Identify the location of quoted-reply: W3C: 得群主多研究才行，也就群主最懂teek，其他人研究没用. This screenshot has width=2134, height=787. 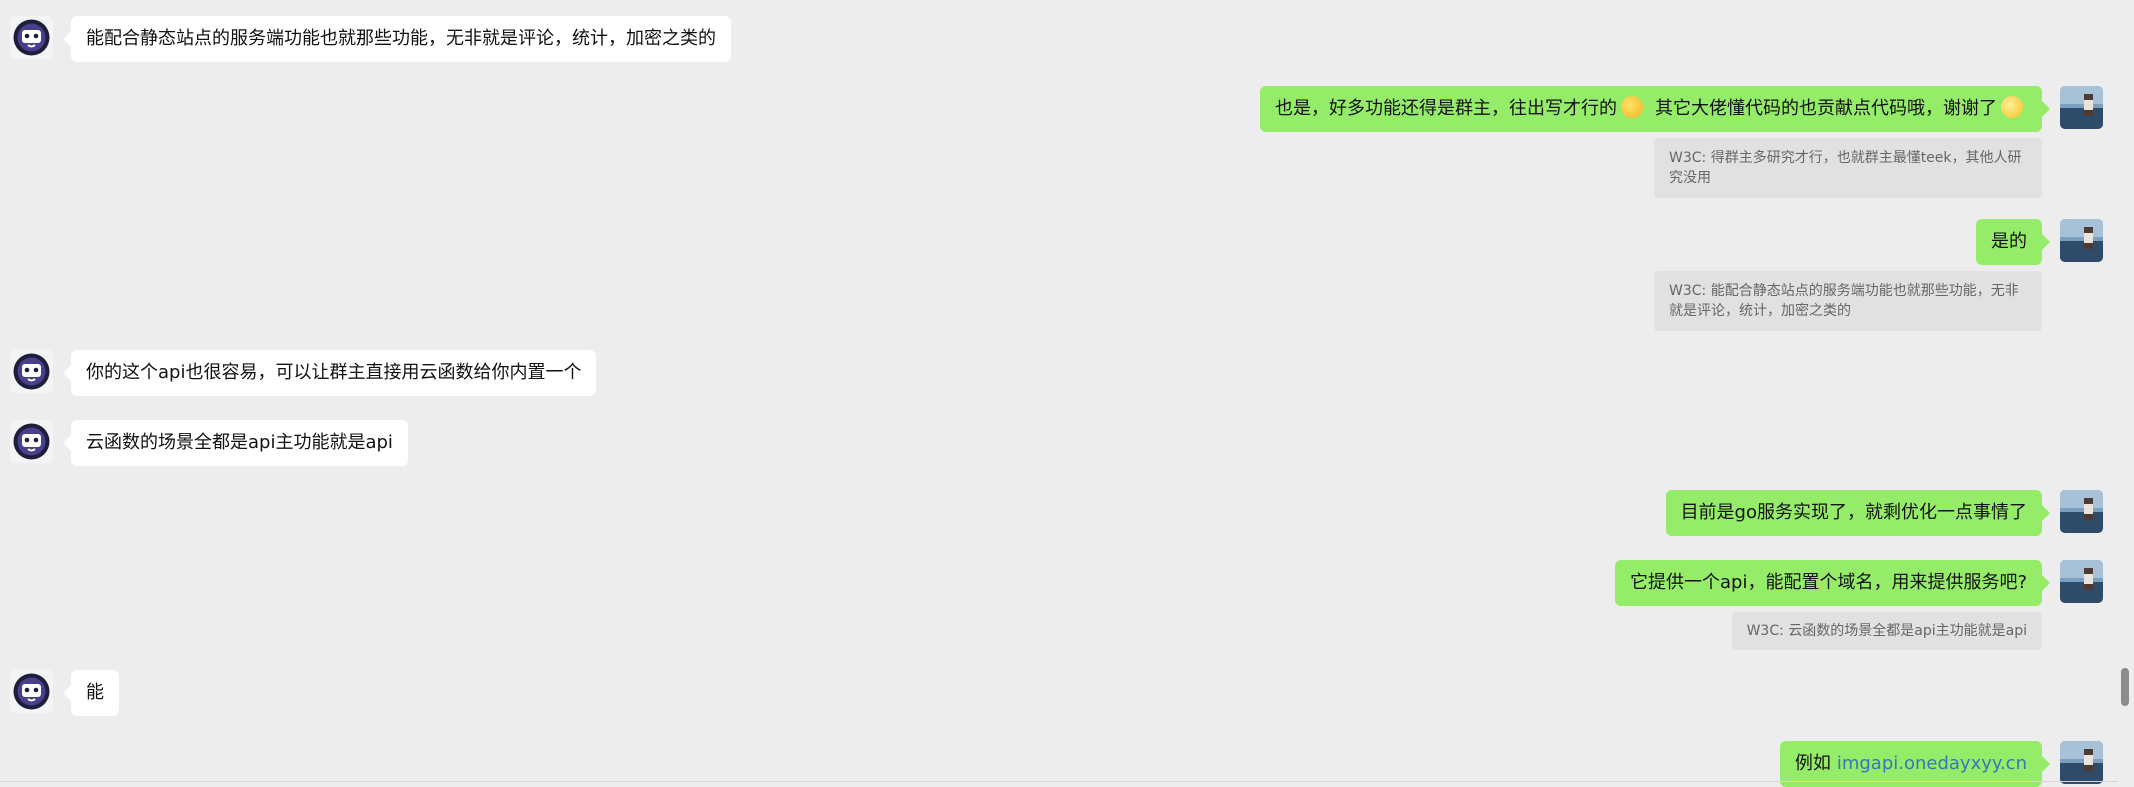
(1848, 168).